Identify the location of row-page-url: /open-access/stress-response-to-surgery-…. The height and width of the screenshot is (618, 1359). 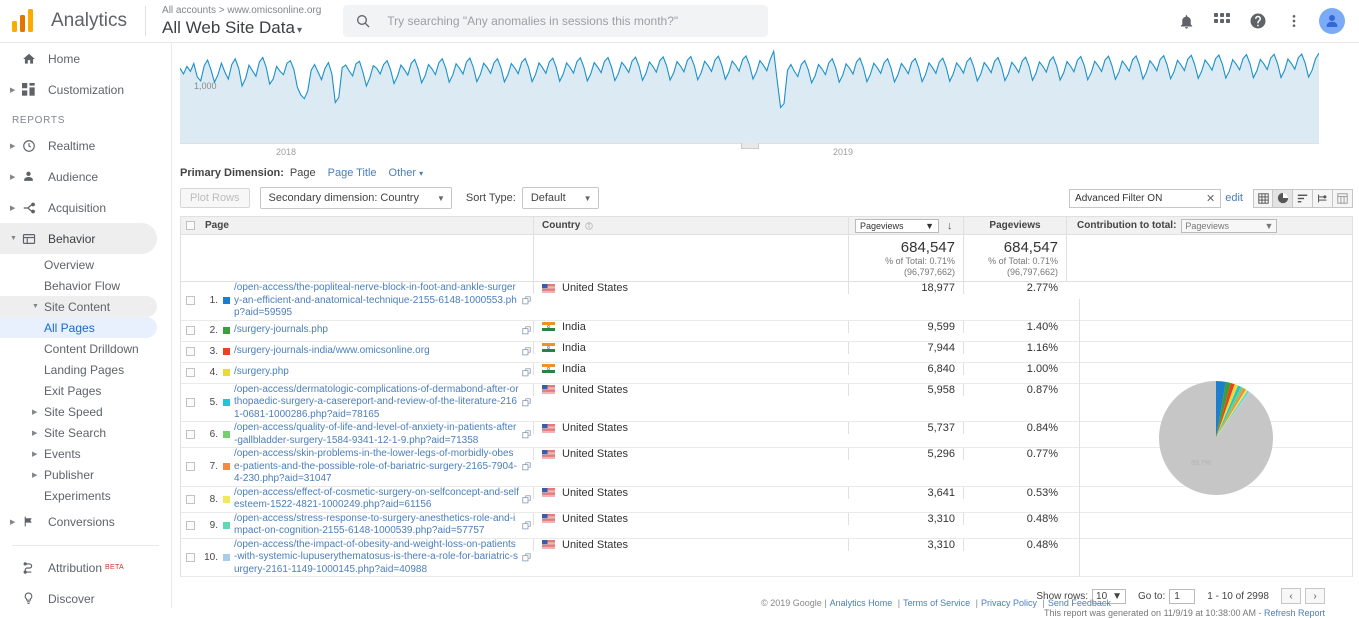
(376, 525).